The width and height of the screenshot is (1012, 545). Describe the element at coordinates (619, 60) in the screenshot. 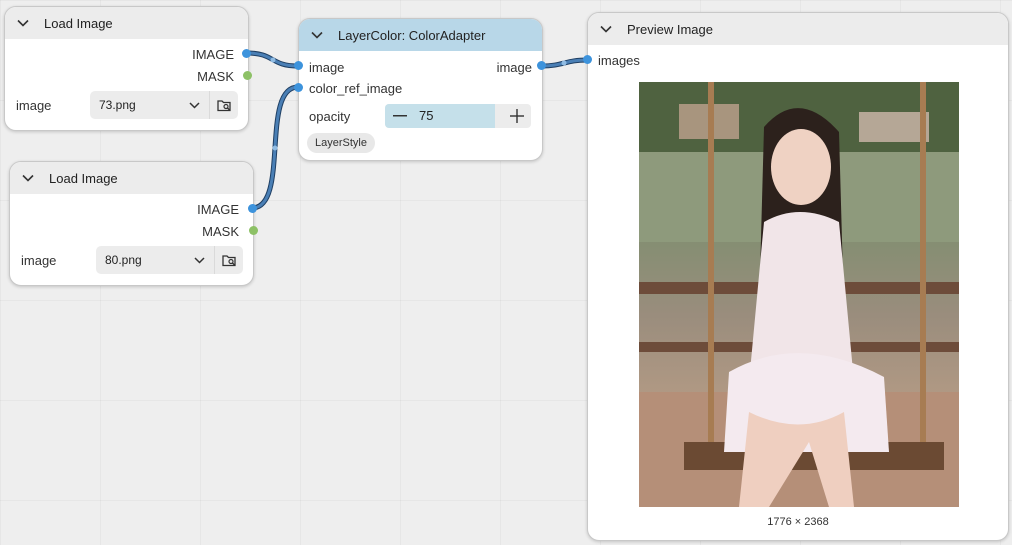

I see `input-label-images: images` at that location.